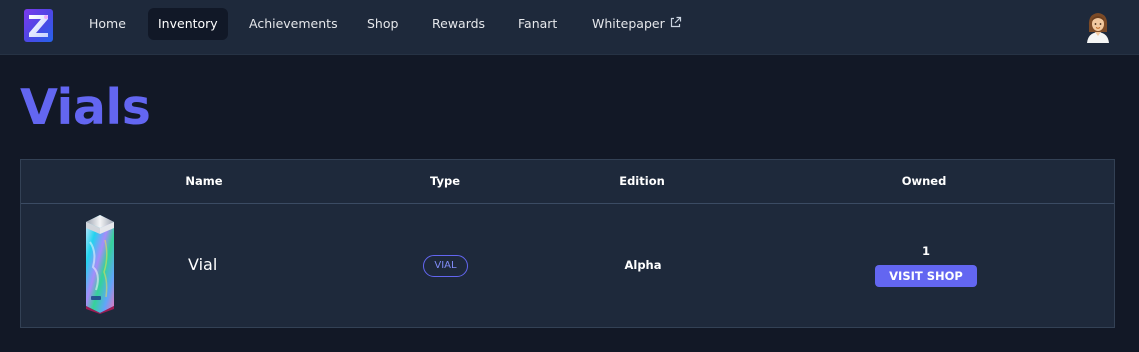 This screenshot has height=352, width=1139. What do you see at coordinates (1098, 26) in the screenshot?
I see `user-avatar-icon` at bounding box center [1098, 26].